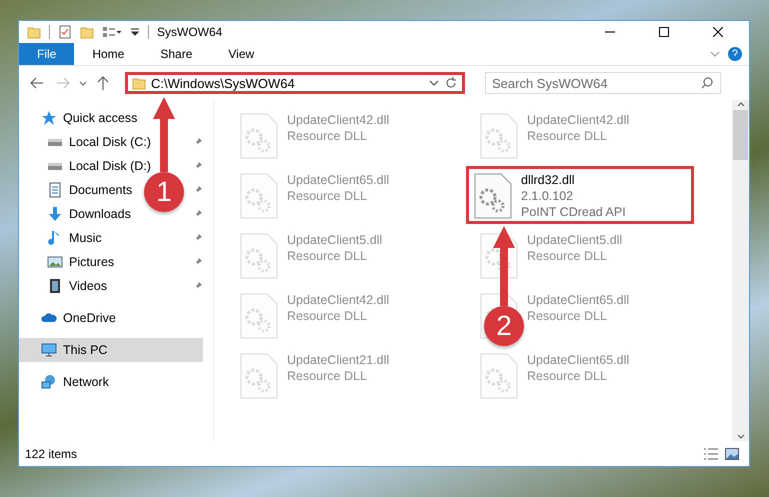 The width and height of the screenshot is (769, 497). I want to click on sidebar-item: Quick access, so click(81, 118).